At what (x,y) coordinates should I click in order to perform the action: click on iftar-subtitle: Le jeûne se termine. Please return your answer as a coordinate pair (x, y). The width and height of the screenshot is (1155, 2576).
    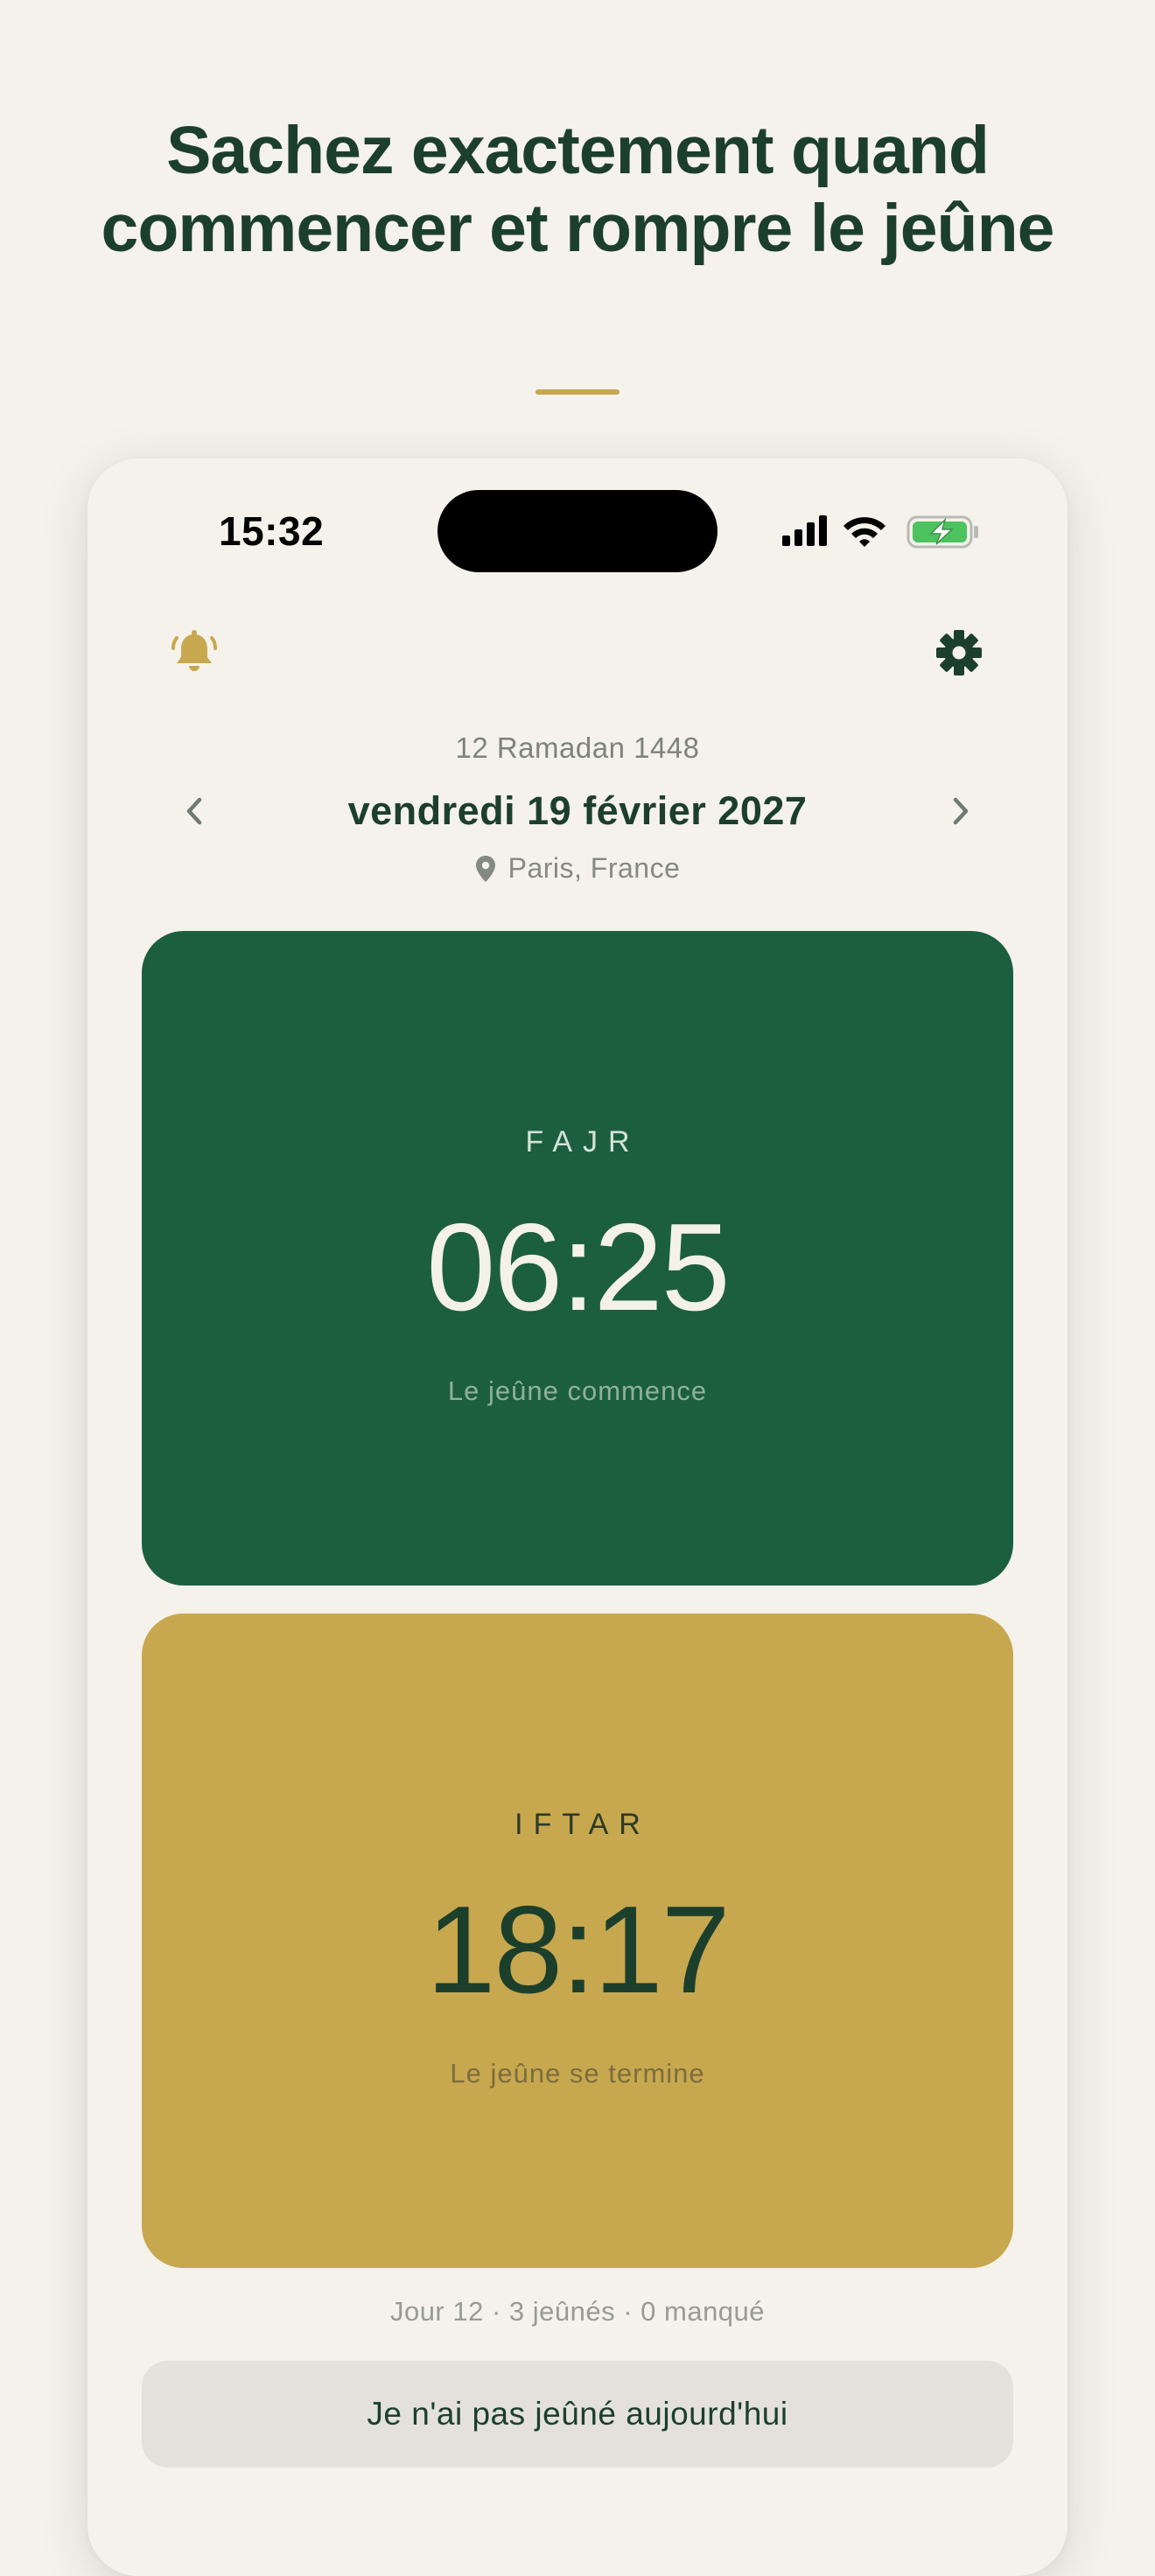
    Looking at the image, I should click on (577, 2073).